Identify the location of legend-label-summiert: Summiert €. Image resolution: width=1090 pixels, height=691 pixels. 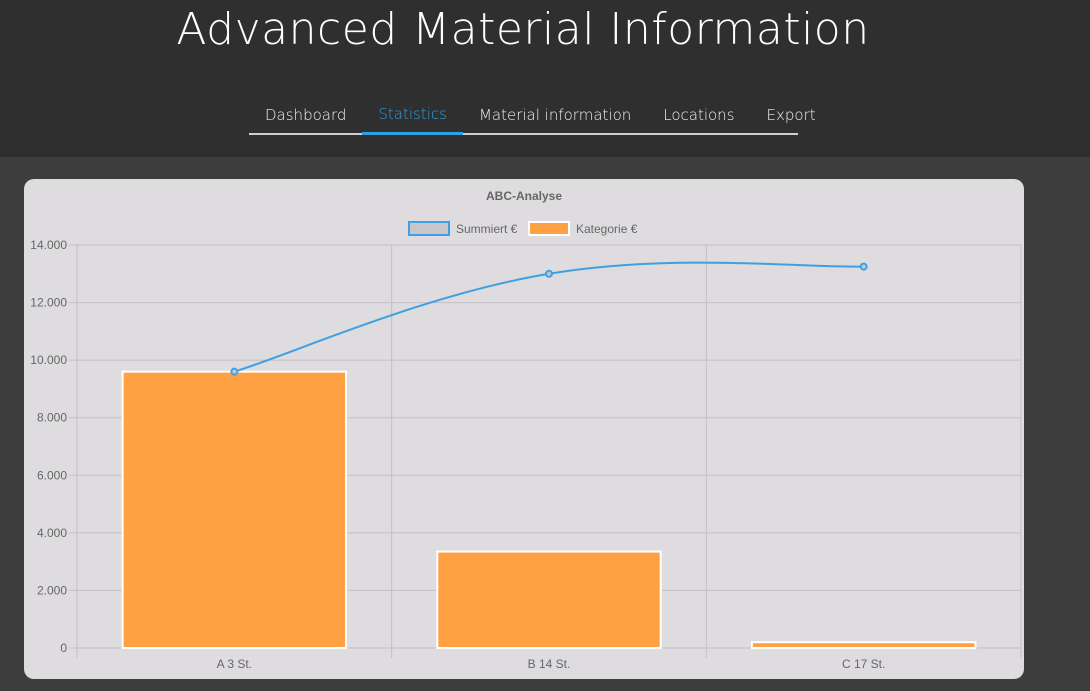
(487, 229).